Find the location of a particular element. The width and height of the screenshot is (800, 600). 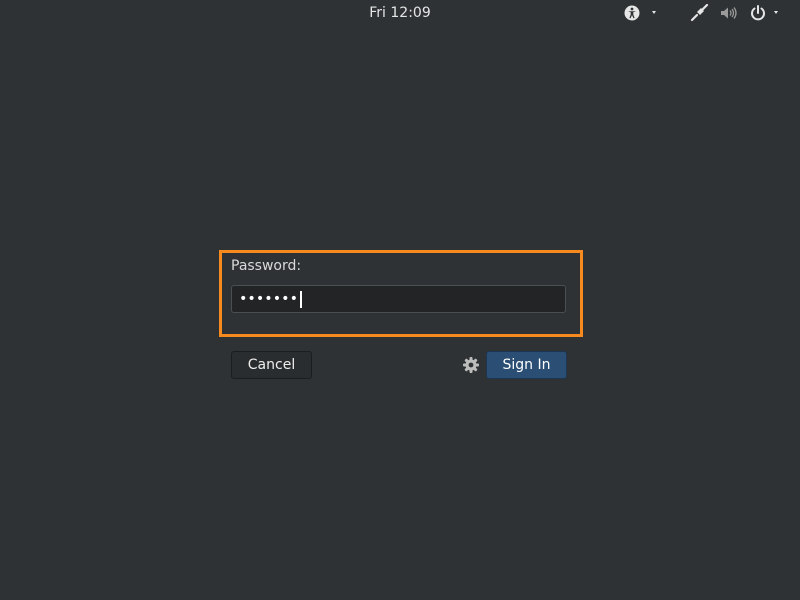

text-caret is located at coordinates (301, 299).